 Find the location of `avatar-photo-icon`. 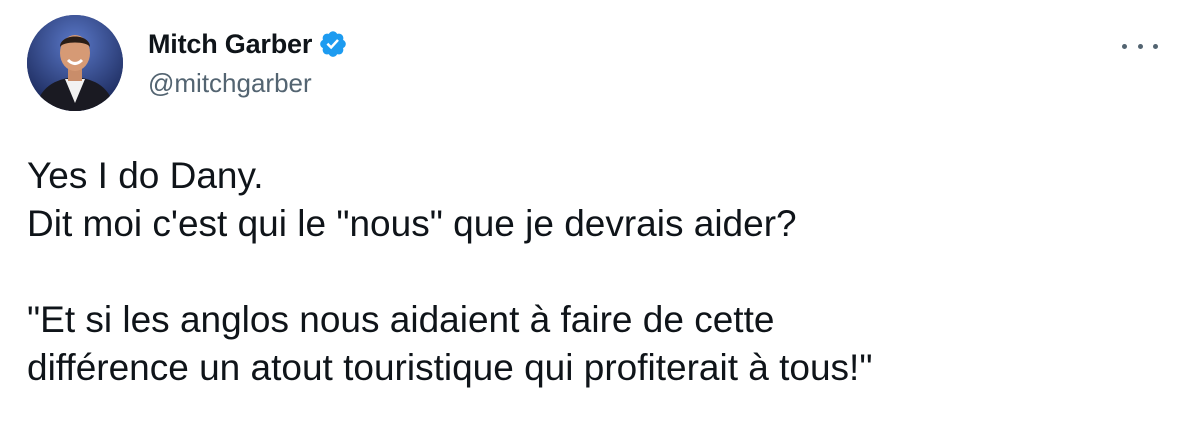

avatar-photo-icon is located at coordinates (75, 63).